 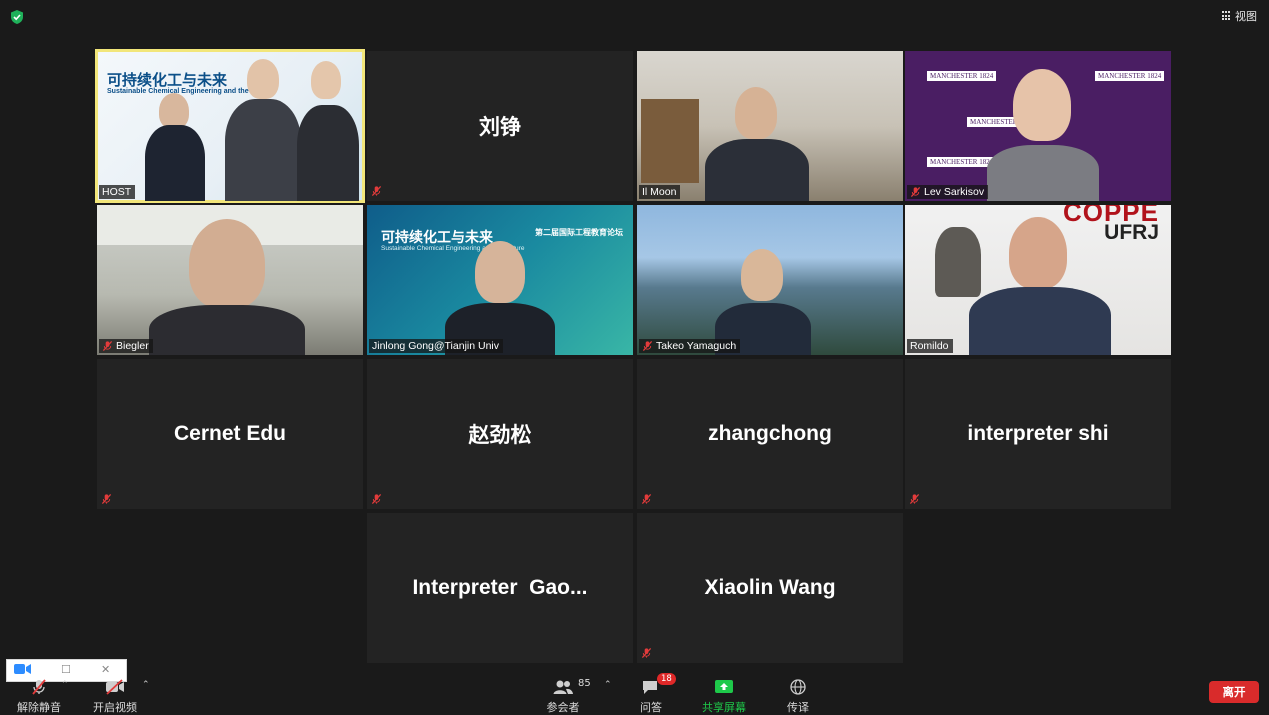 I want to click on participant-label: Il Moon, so click(x=660, y=192).